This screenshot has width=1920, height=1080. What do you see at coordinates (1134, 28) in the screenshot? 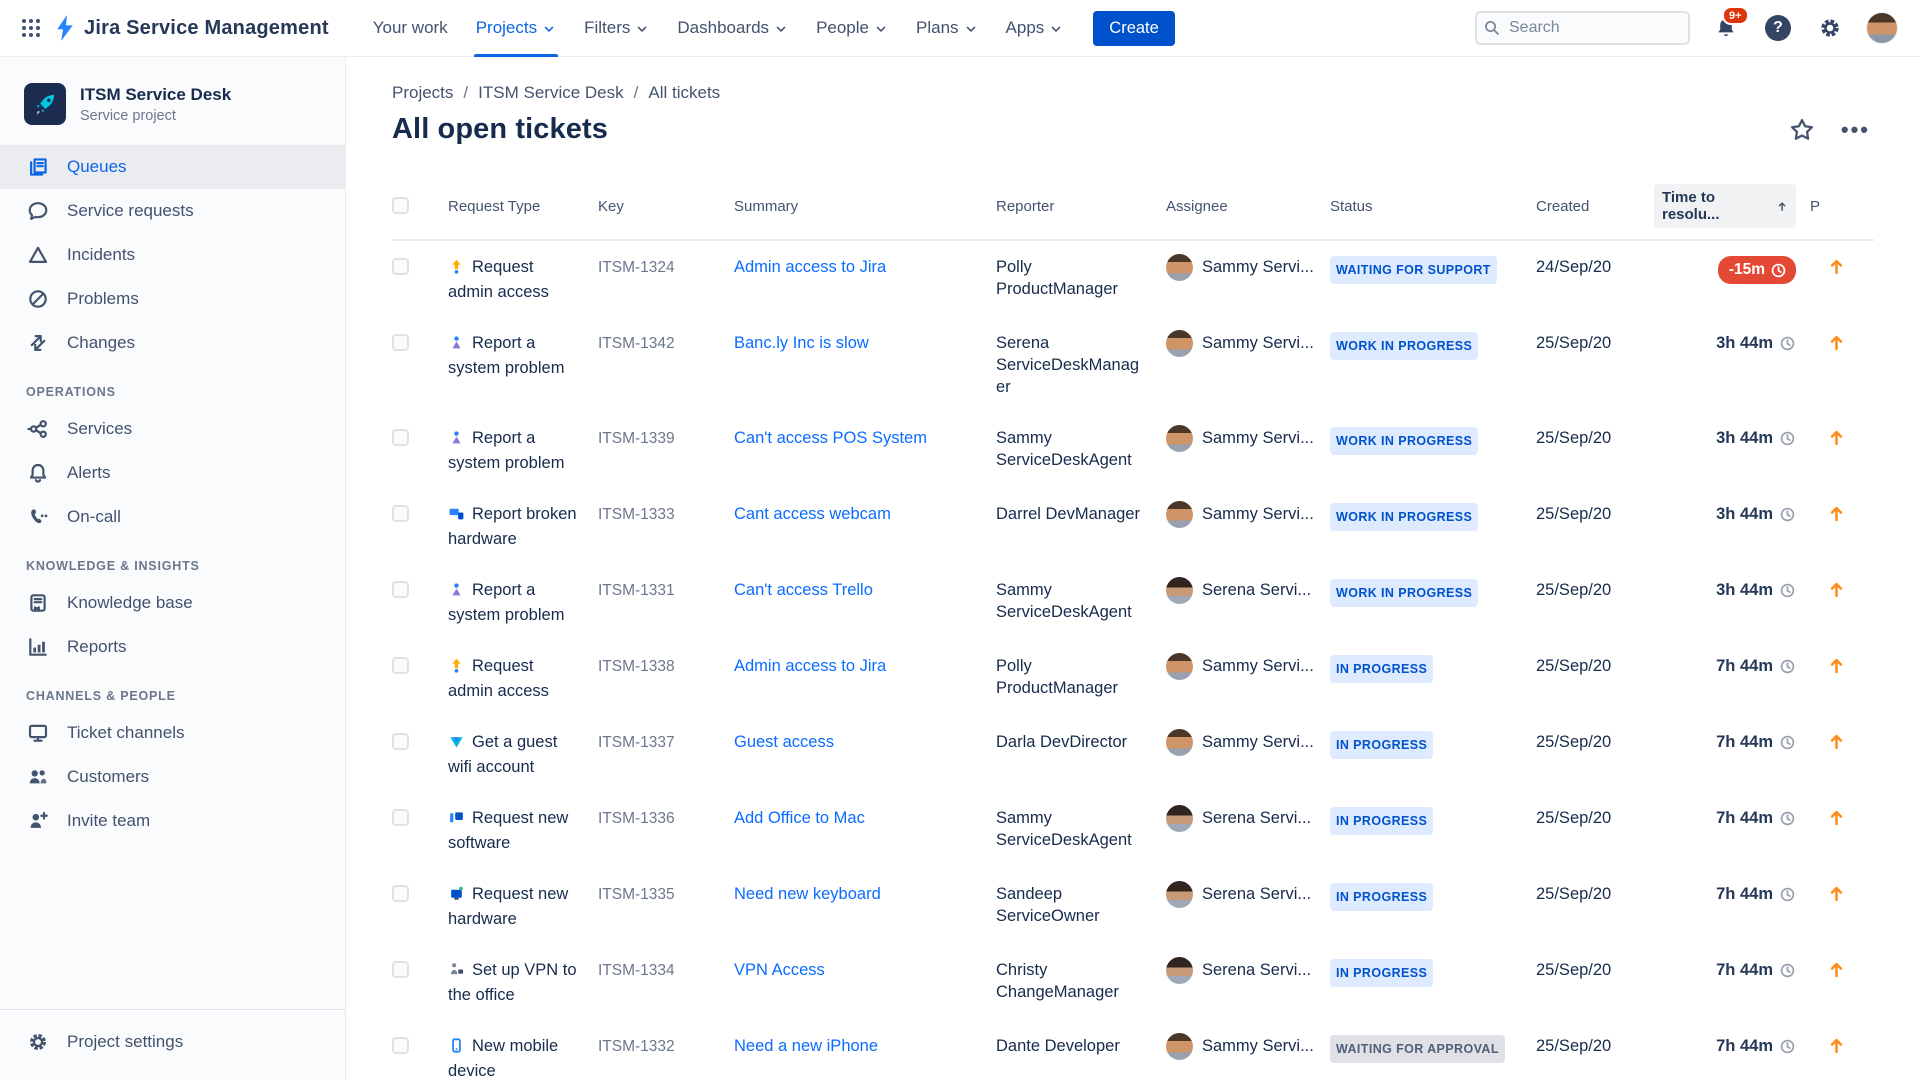
I see `create-button: Create` at bounding box center [1134, 28].